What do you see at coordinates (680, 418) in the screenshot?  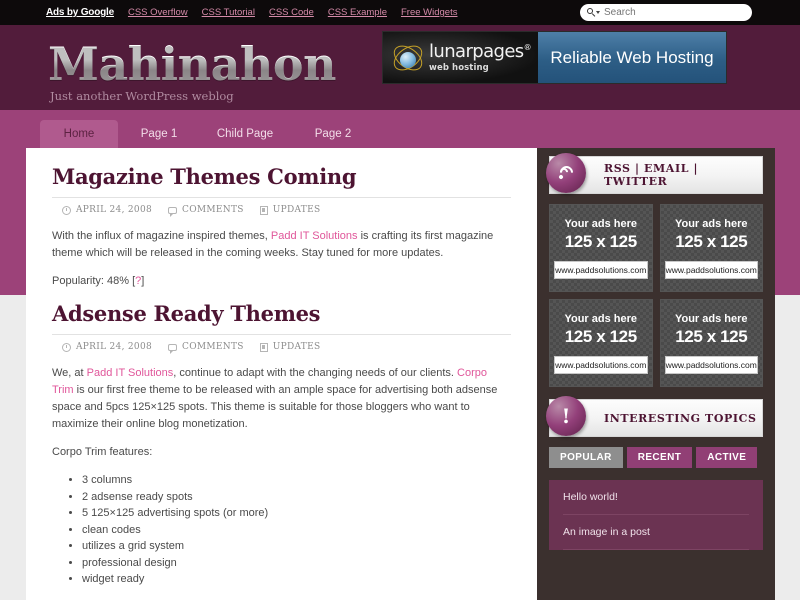 I see `topics-widget-title: INTERESTING TOPICS` at bounding box center [680, 418].